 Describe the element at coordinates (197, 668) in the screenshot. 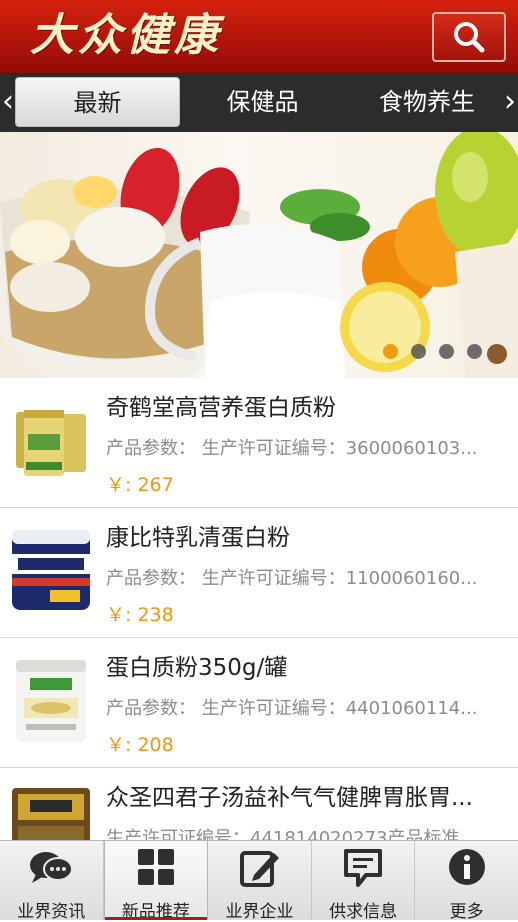

I see `product-name: 蛋白质粉350g/罐` at that location.